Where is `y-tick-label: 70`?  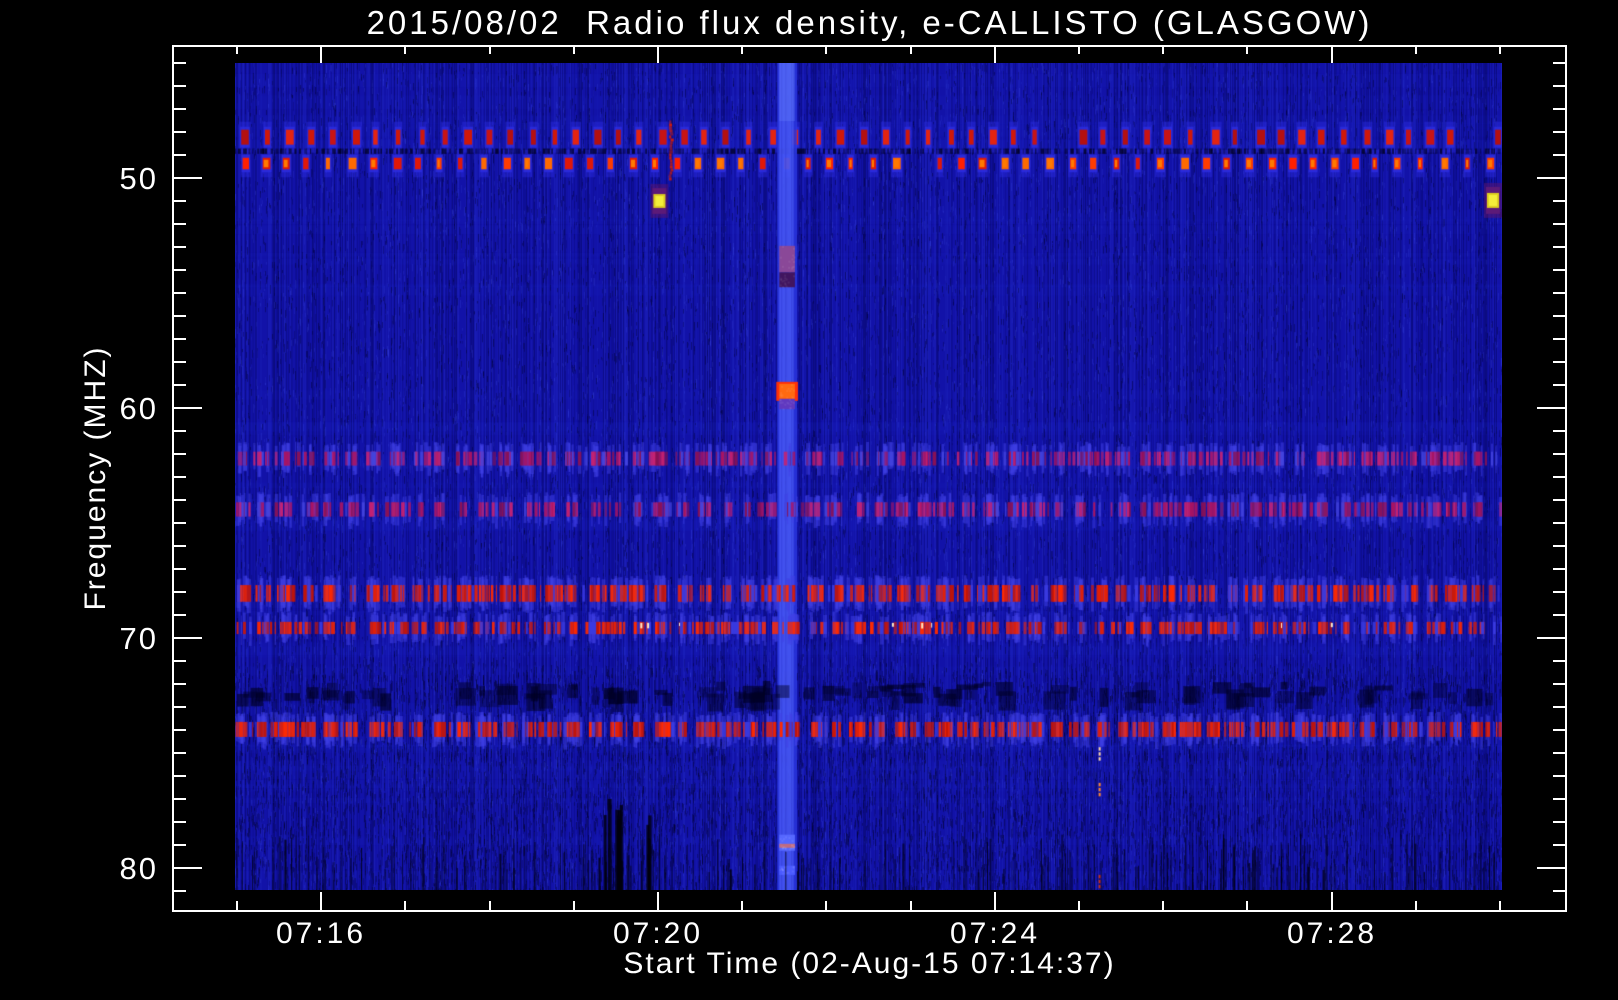
y-tick-label: 70 is located at coordinates (138, 638).